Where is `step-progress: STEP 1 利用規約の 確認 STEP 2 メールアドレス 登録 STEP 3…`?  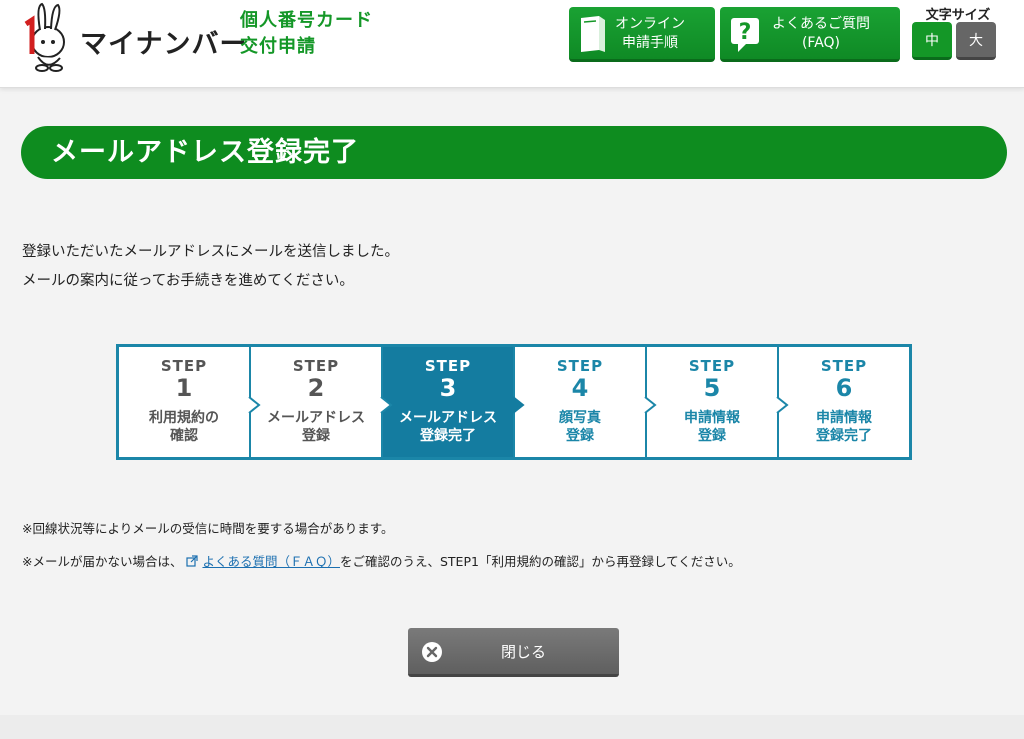
step-progress: STEP 1 利用規約の 確認 STEP 2 メールアドレス 登録 STEP 3… is located at coordinates (514, 402).